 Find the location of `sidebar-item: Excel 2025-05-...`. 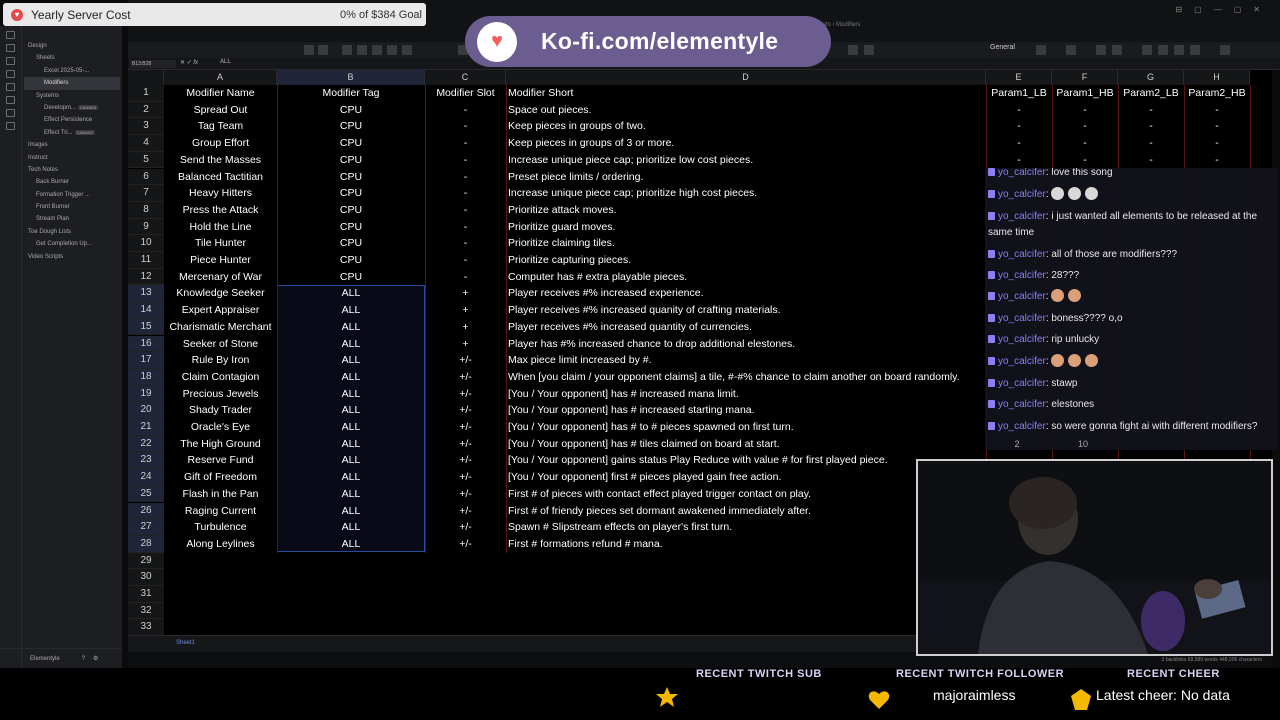

sidebar-item: Excel 2025-05-... is located at coordinates (72, 71).